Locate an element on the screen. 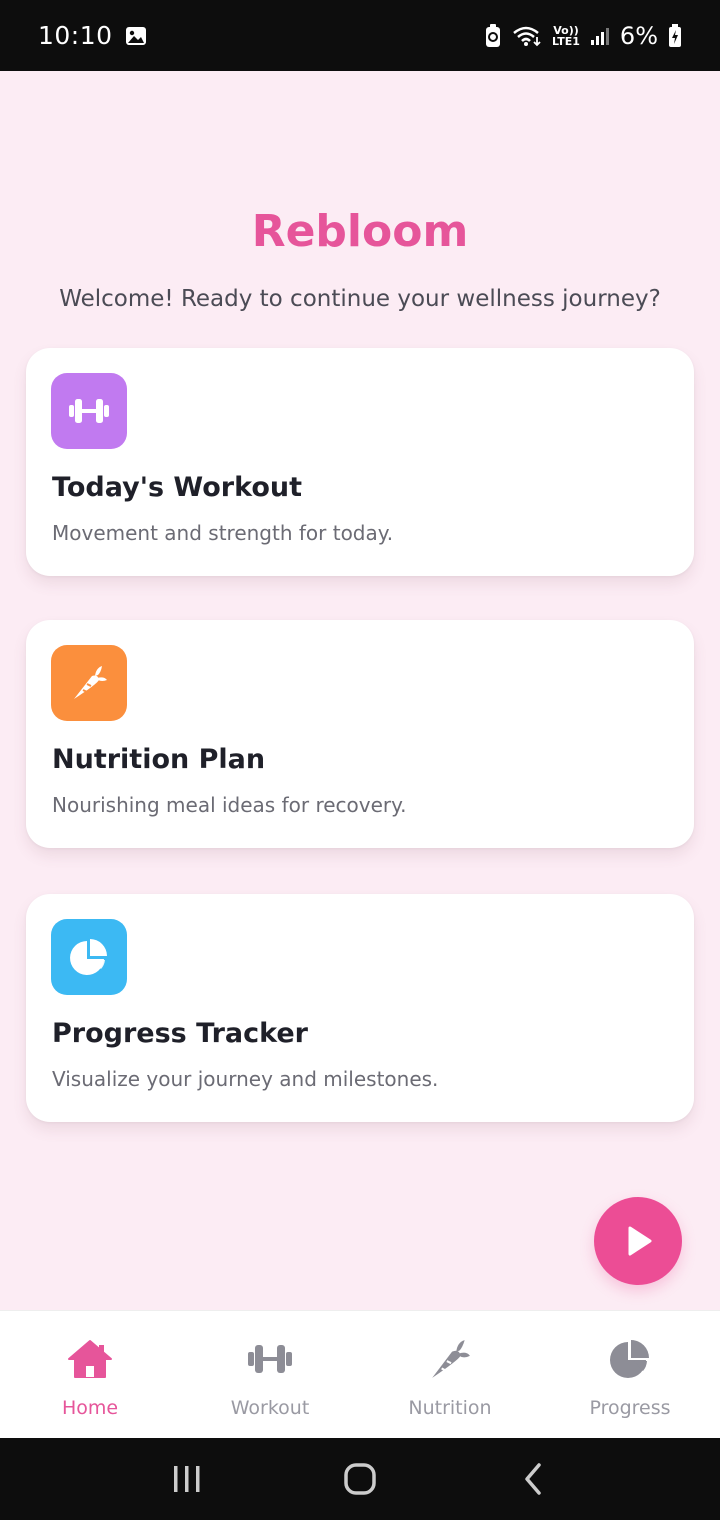  signal-icon is located at coordinates (600, 36).